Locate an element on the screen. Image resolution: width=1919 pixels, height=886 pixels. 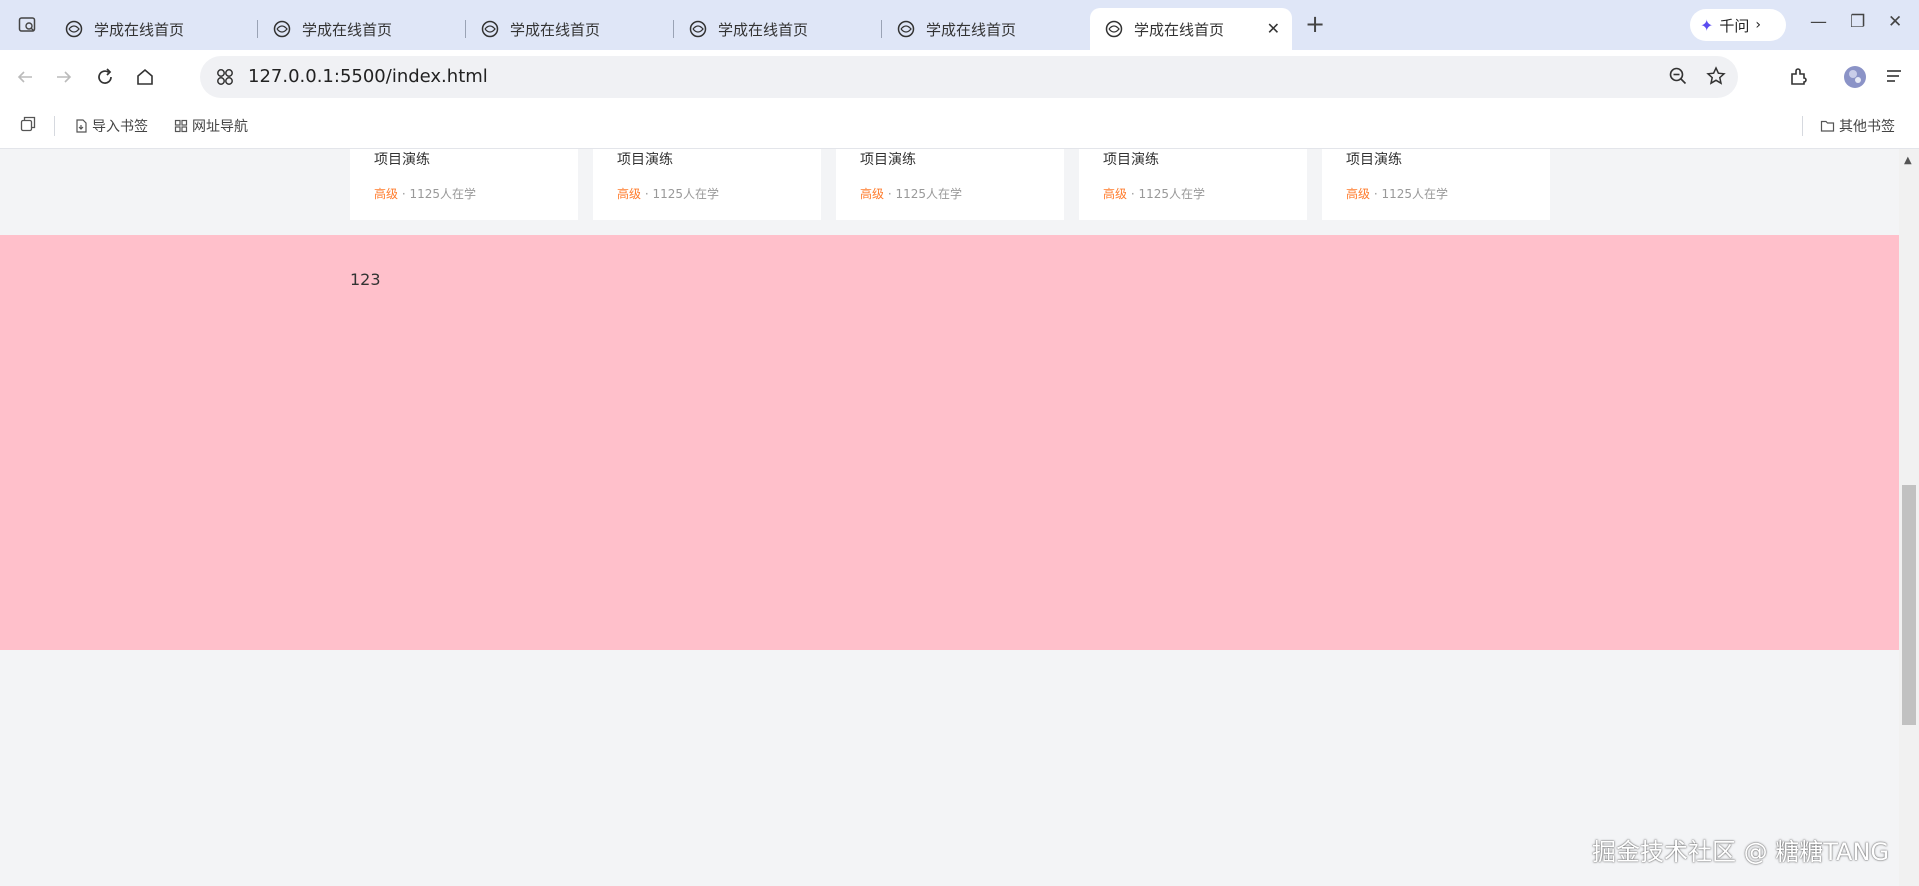
tab-3: 学成在线首页 is located at coordinates (570, 29).